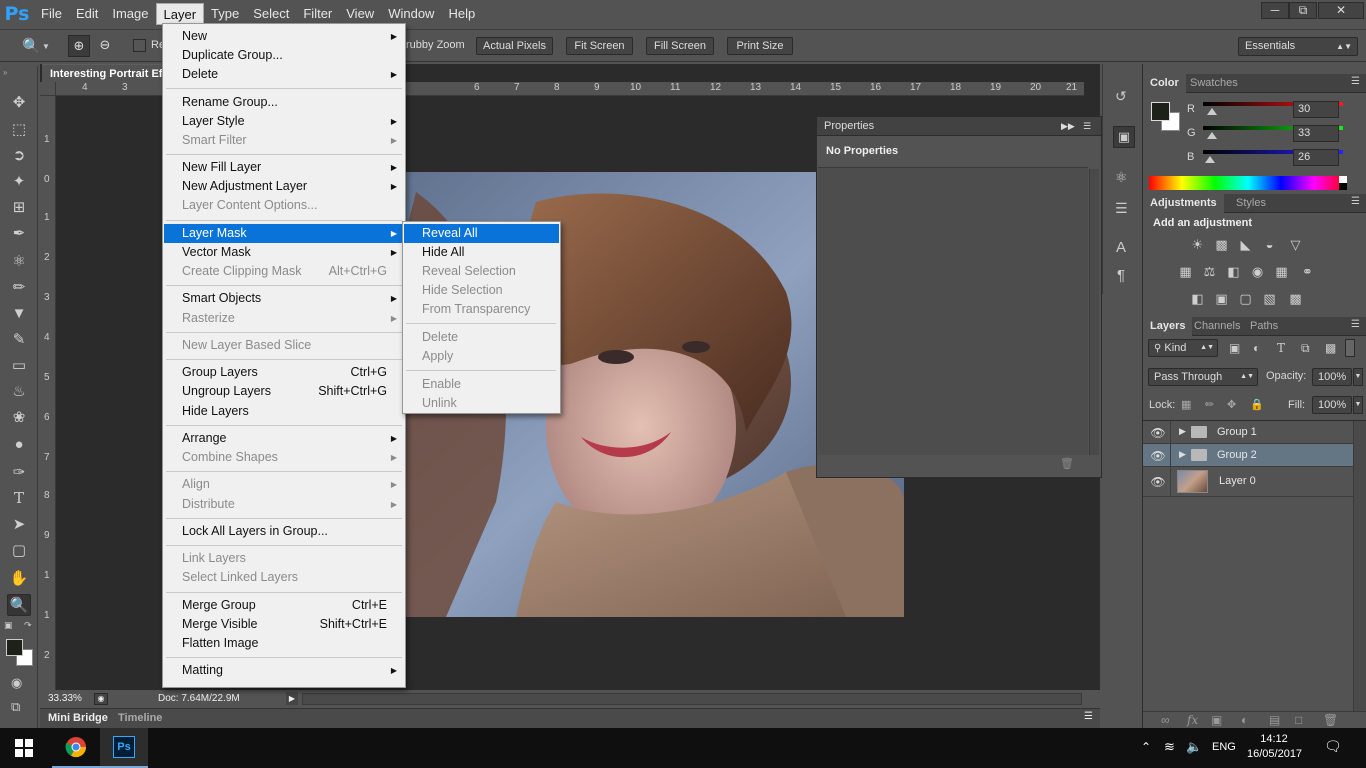 This screenshot has width=1366, height=768. I want to click on volume-icon: 🔈, so click(1194, 747).